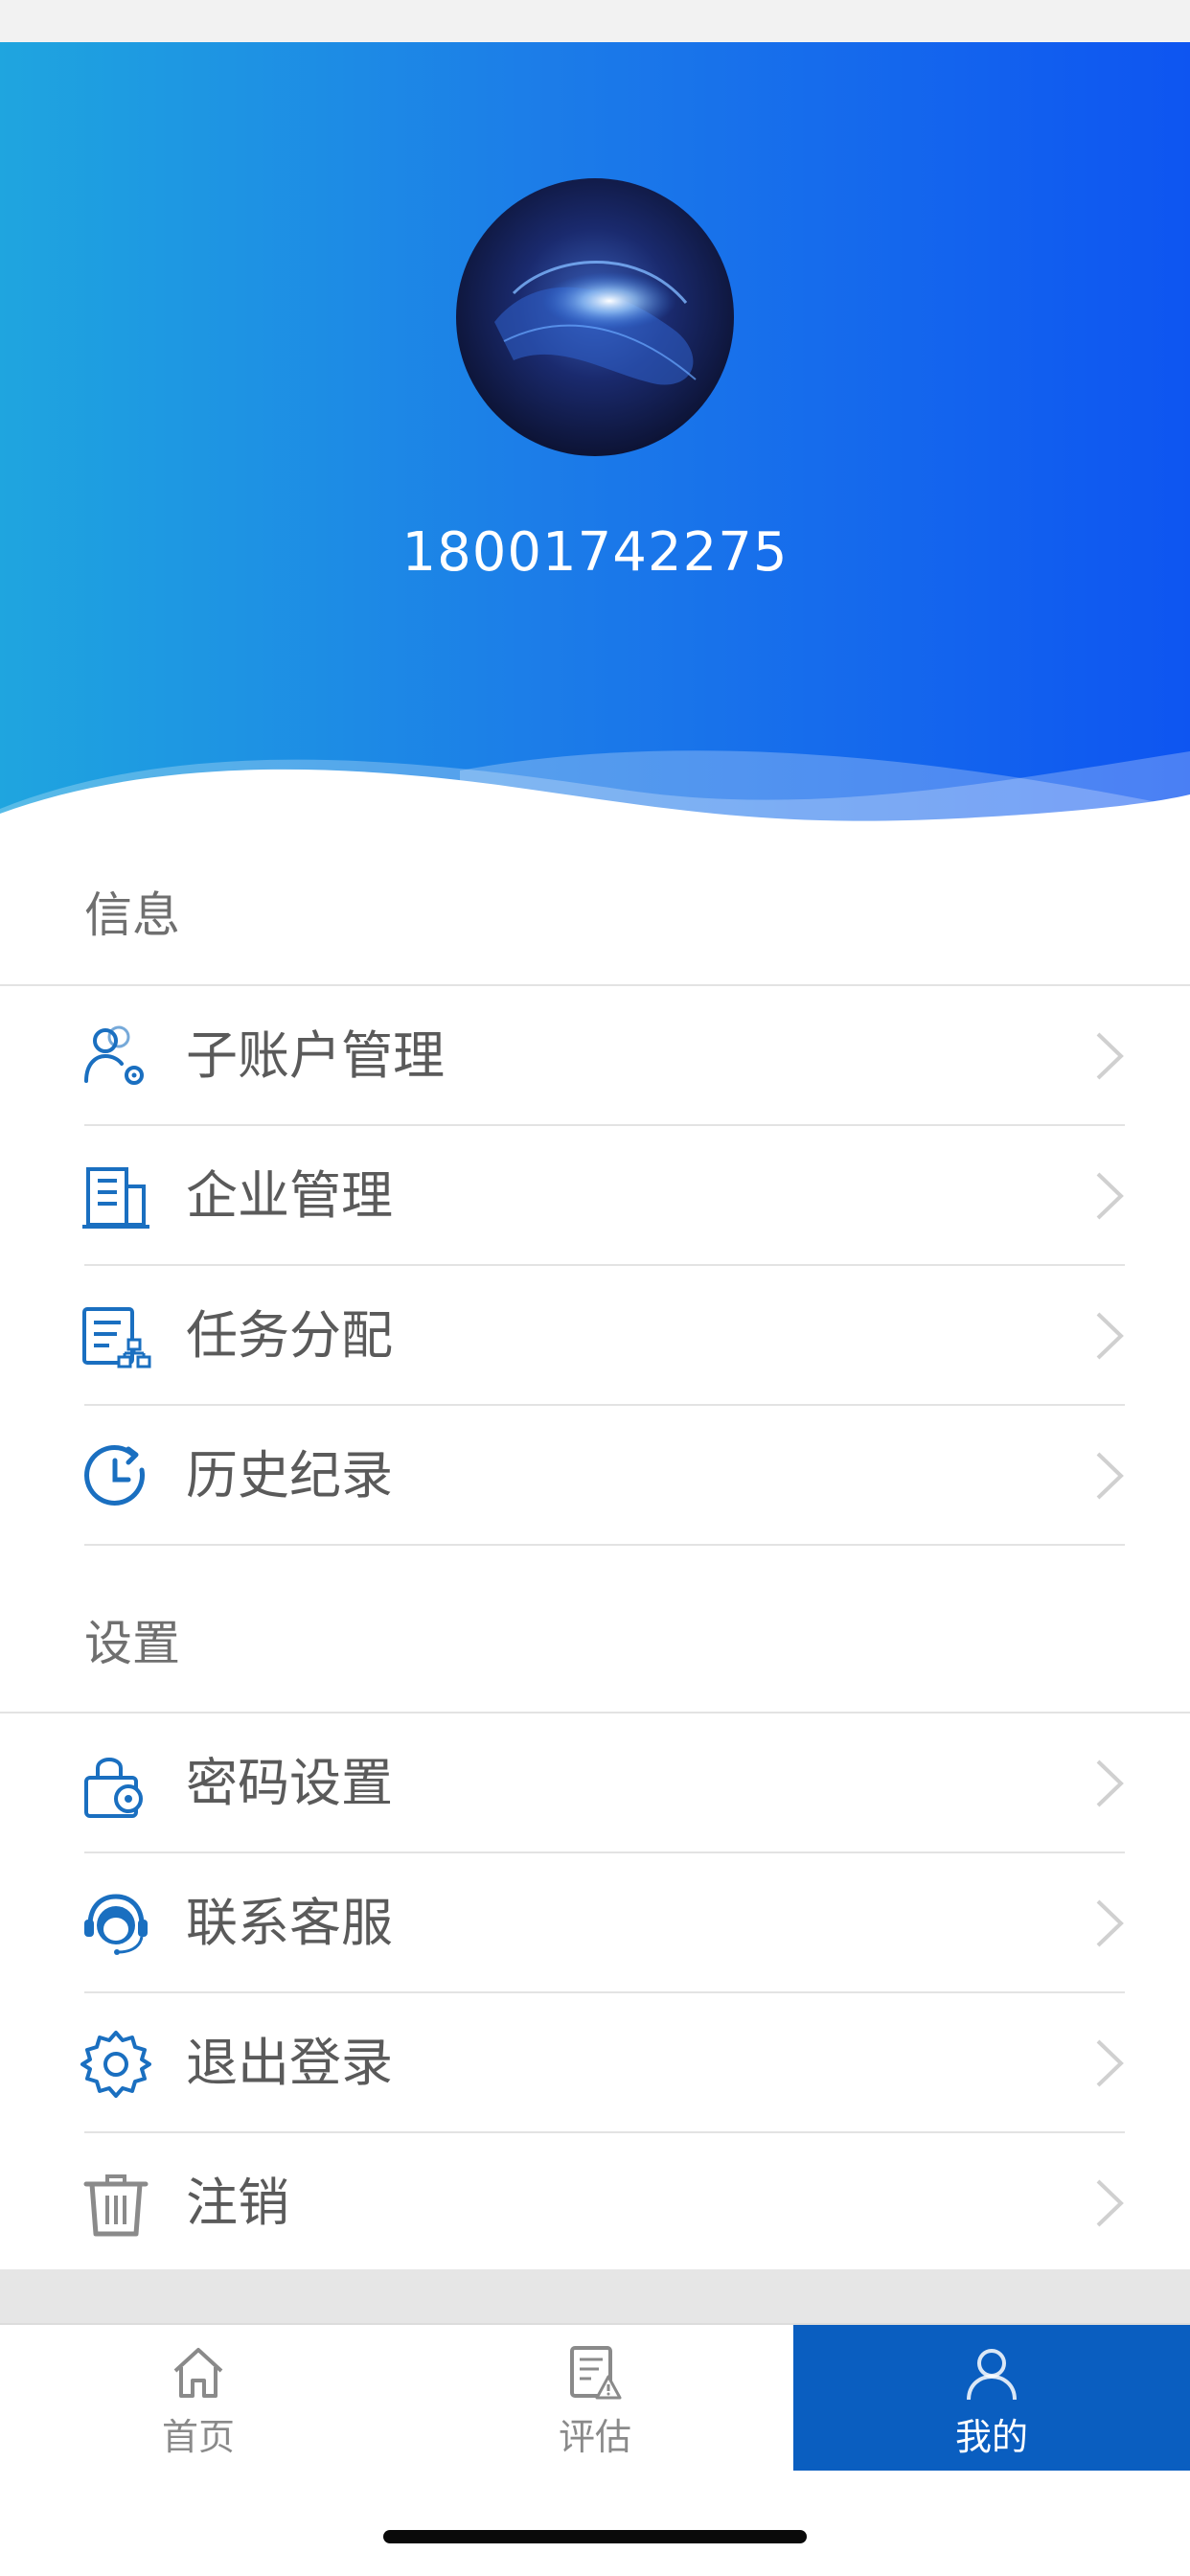 The image size is (1190, 2576). What do you see at coordinates (595, 552) in the screenshot?
I see `phone-number: 18001742275` at bounding box center [595, 552].